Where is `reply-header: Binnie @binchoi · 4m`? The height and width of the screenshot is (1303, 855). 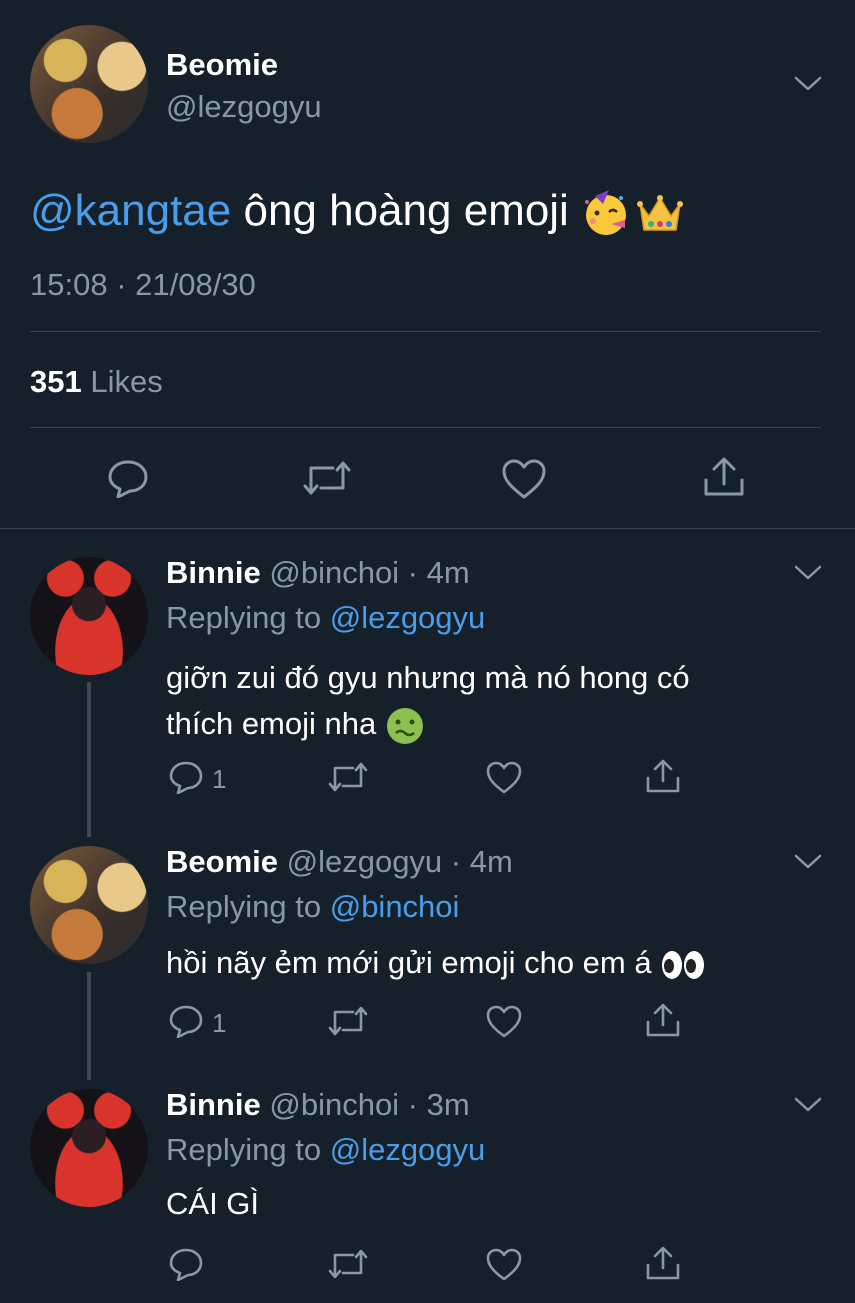 reply-header: Binnie @binchoi · 4m is located at coordinates (318, 573).